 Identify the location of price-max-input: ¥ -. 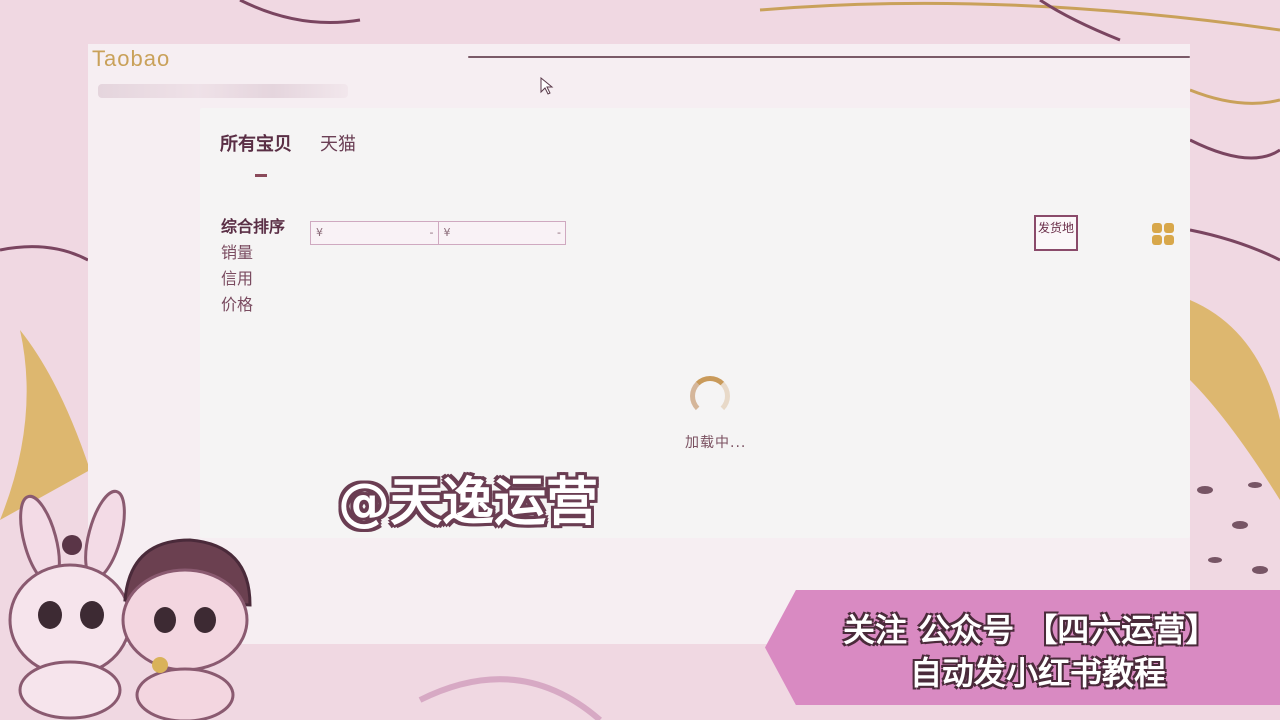
(502, 233).